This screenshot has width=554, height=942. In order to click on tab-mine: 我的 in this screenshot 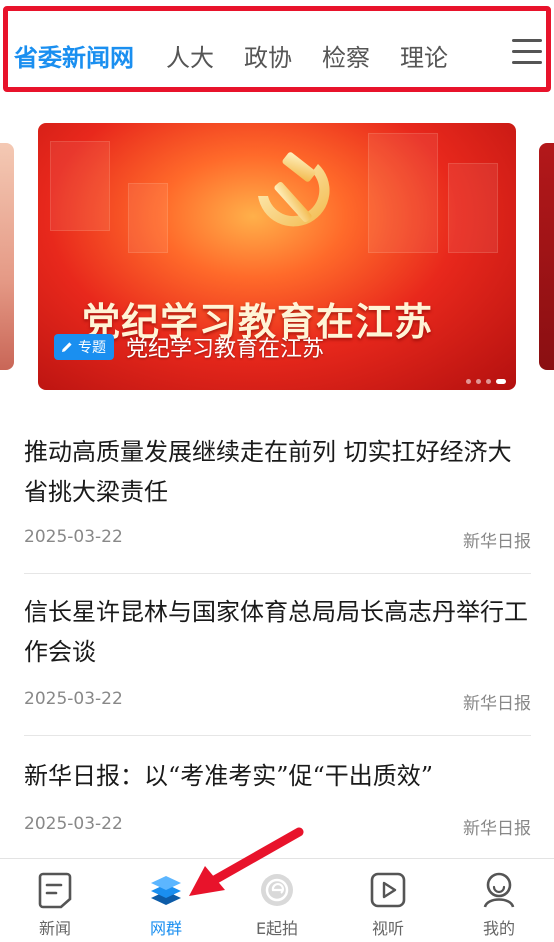, I will do `click(499, 900)`.